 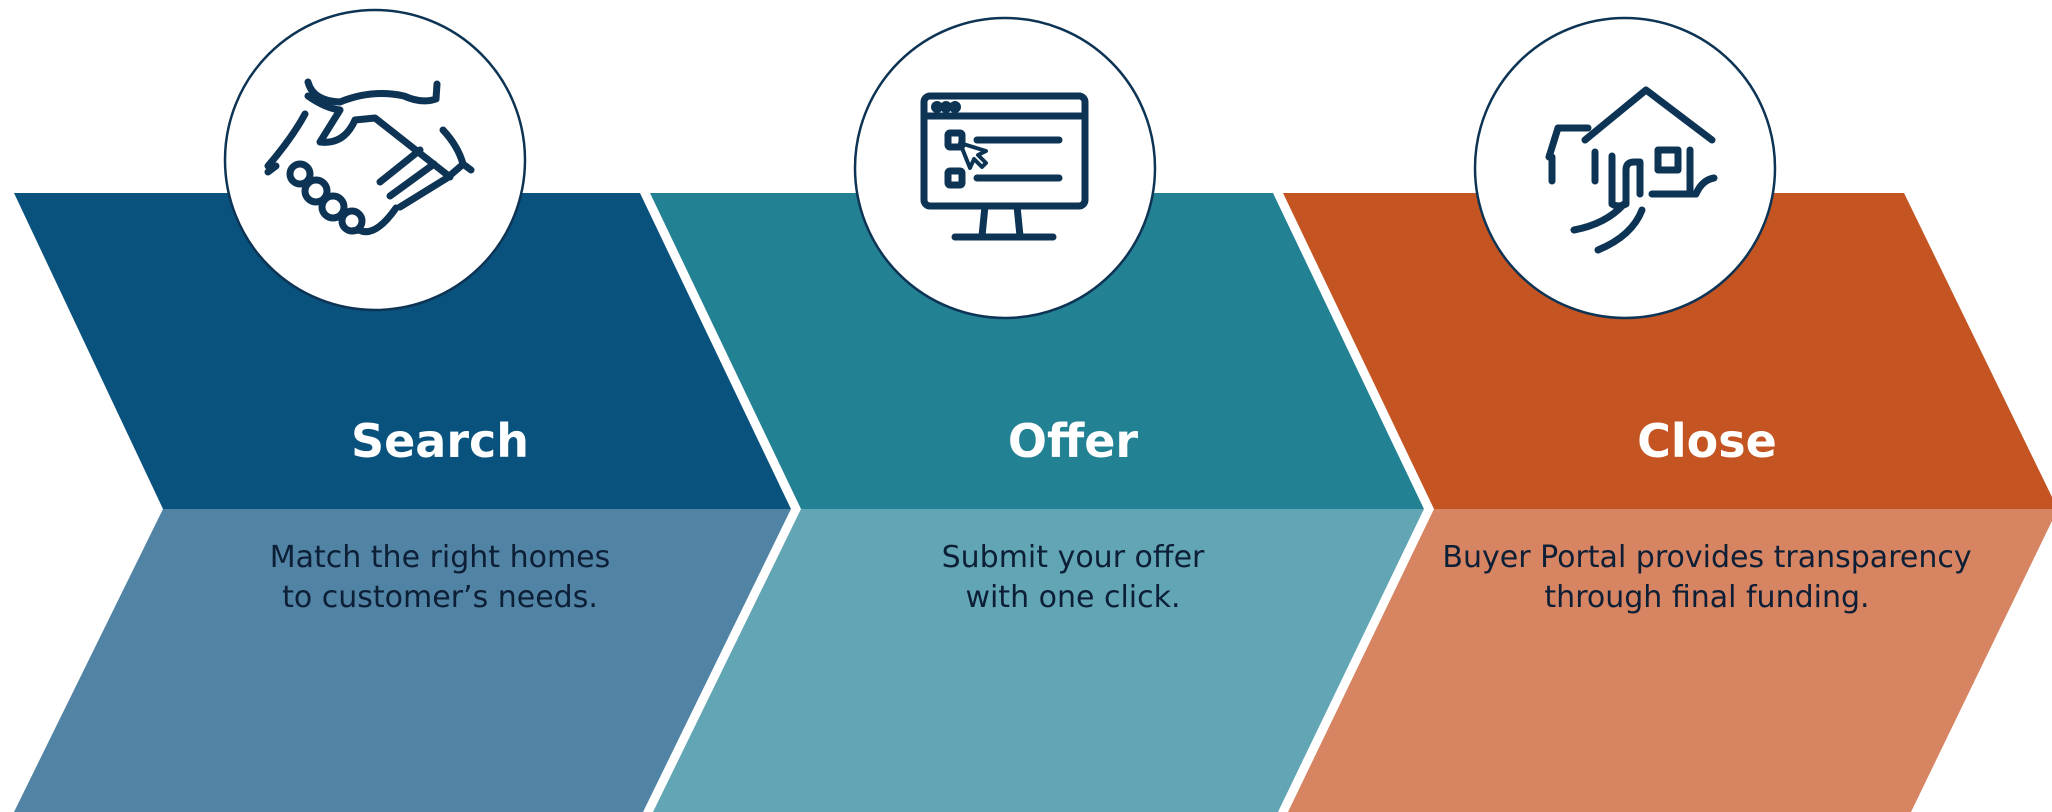 I want to click on step-search-title: Search, so click(x=440, y=441).